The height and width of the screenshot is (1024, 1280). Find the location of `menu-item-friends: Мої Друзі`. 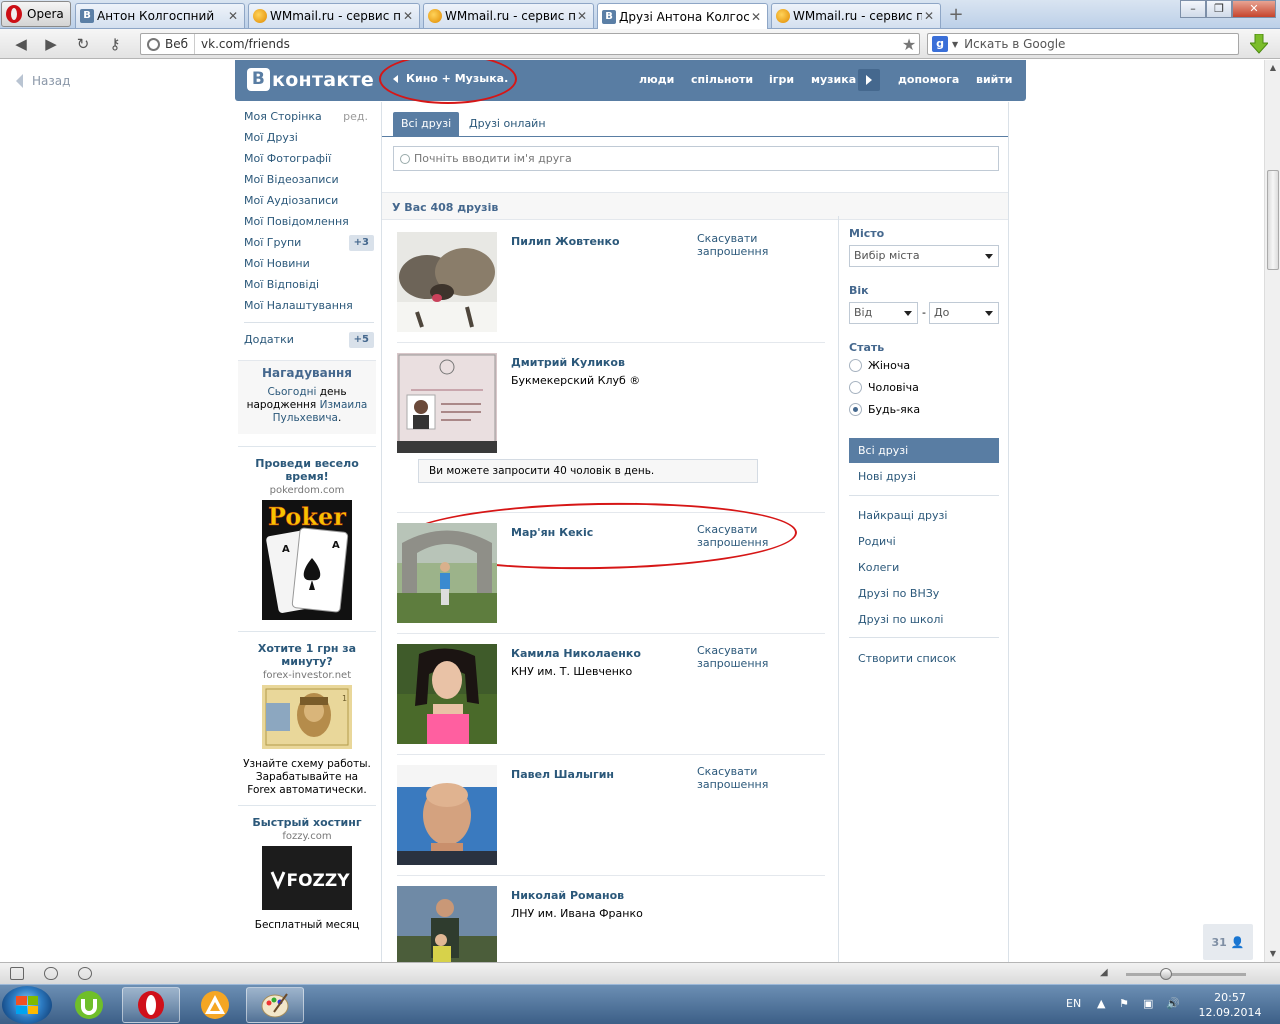

menu-item-friends: Мої Друзі is located at coordinates (307, 137).